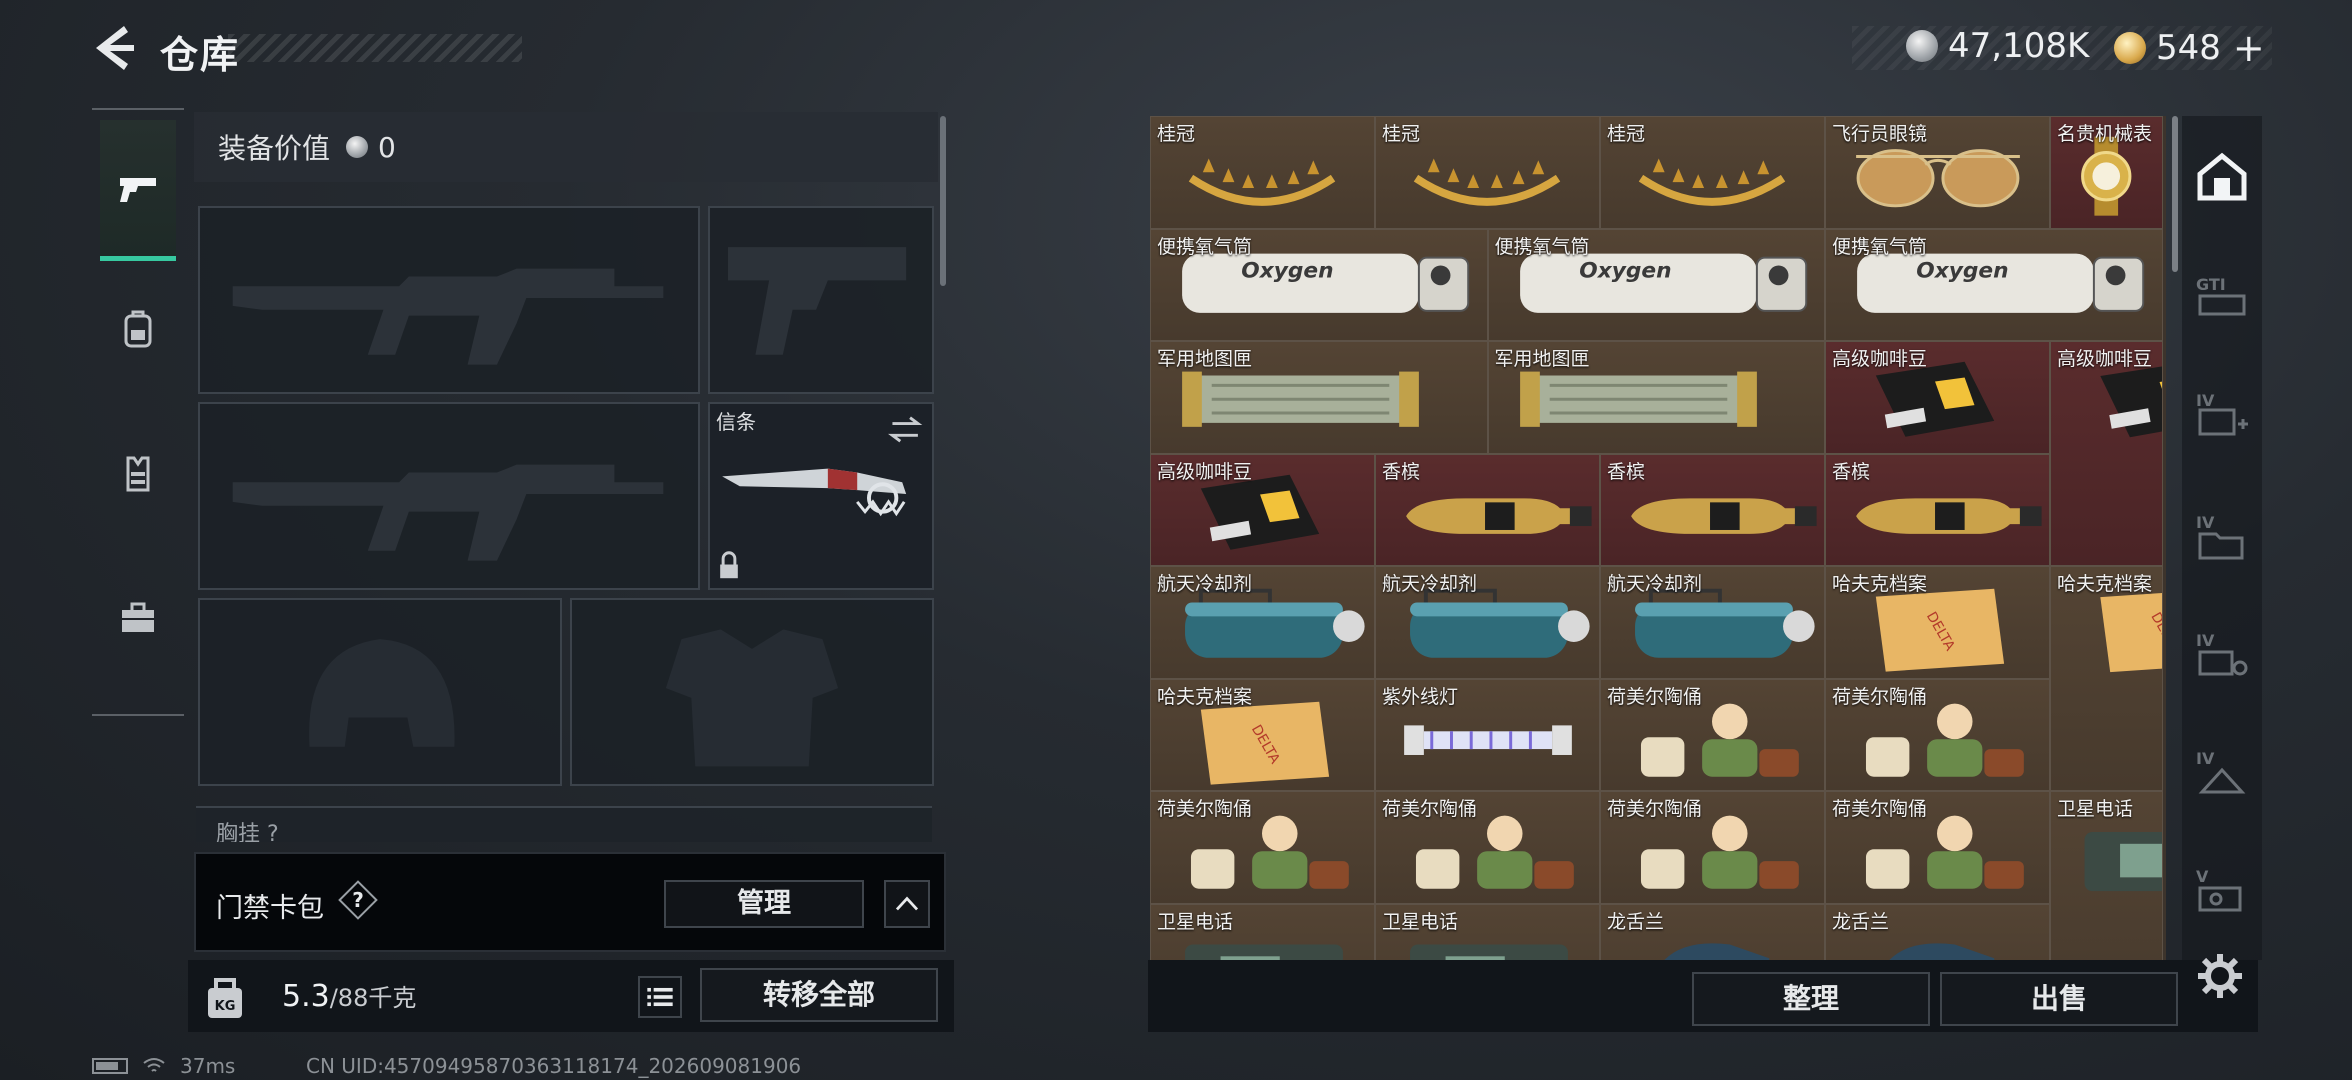  What do you see at coordinates (1542, 246) in the screenshot?
I see `stash-item-name: 便携氧气筒` at bounding box center [1542, 246].